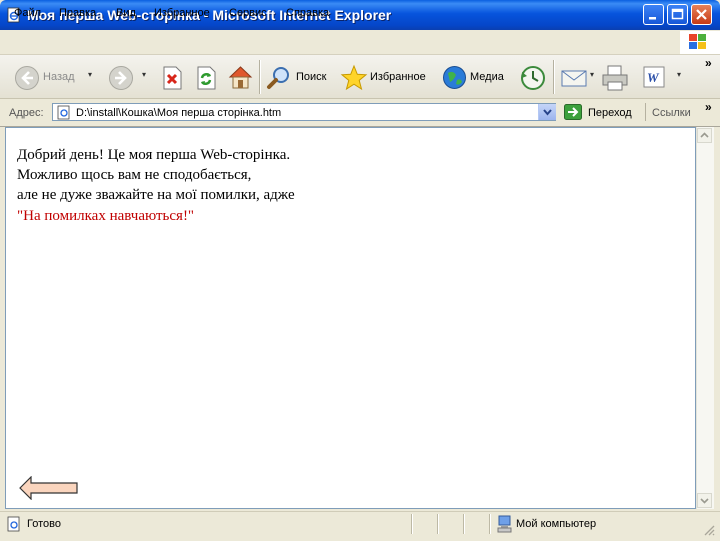 The image size is (720, 541). What do you see at coordinates (679, 74) in the screenshot?
I see `edit-dropdown-icon: ▾` at bounding box center [679, 74].